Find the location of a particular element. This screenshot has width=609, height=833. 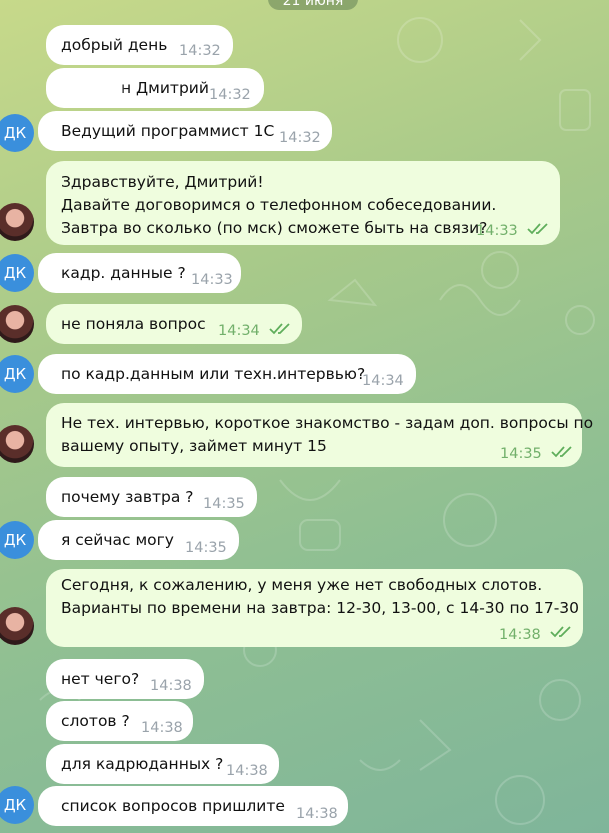

message-incoming: список вопросов пришлите 14:38 is located at coordinates (193, 806).